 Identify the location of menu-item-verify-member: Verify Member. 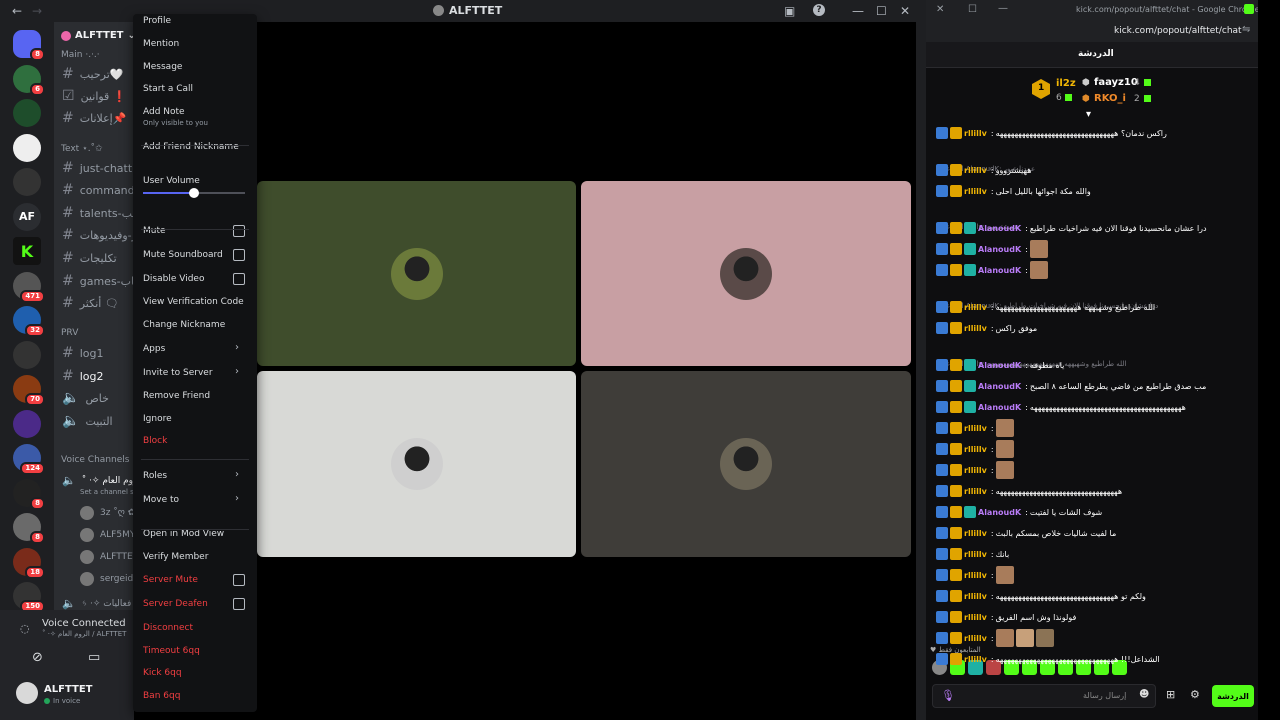
(175, 557).